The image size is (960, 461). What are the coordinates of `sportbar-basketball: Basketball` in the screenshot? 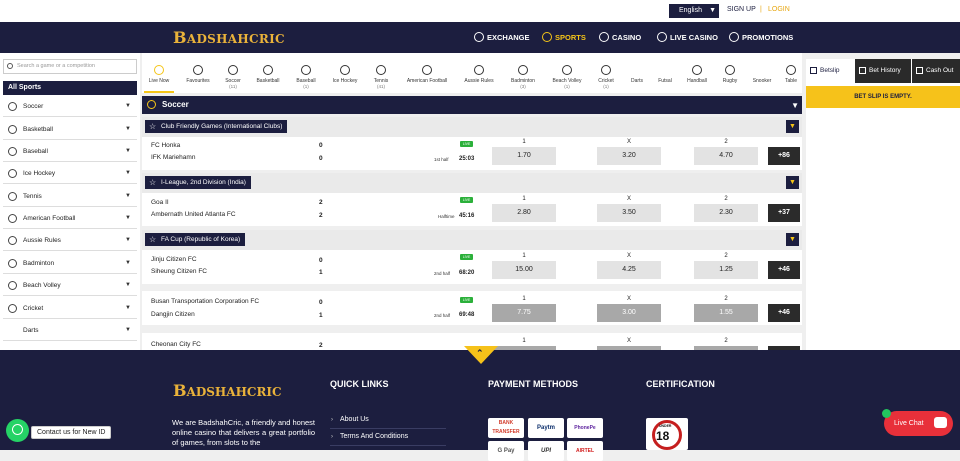 It's located at (268, 73).